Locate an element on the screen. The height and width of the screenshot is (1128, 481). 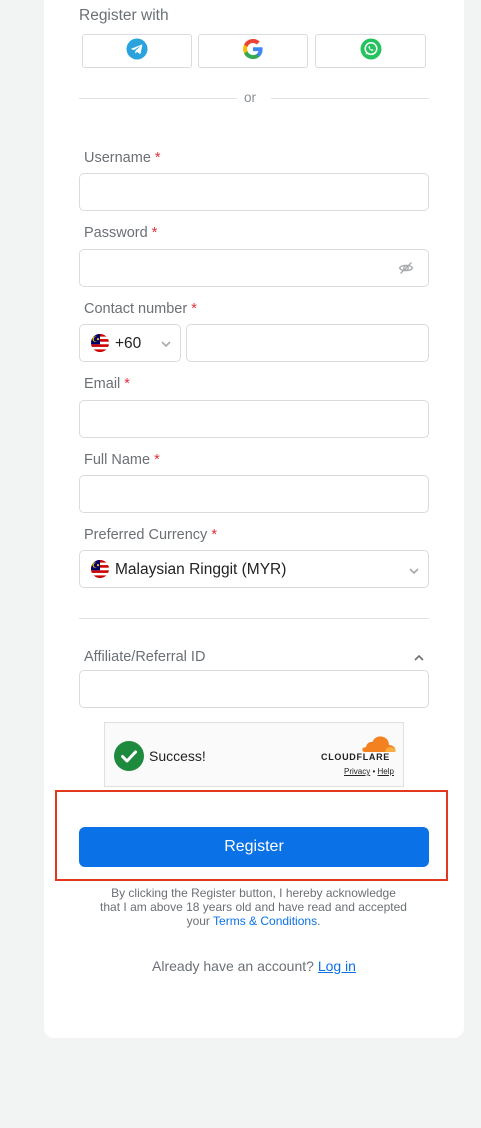
terms-link: Terms & Conditions is located at coordinates (265, 921).